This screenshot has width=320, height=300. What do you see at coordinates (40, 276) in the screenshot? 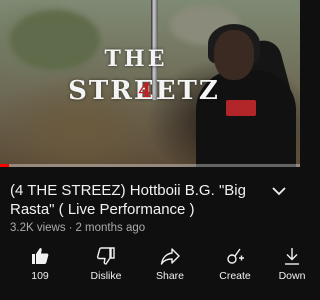
I see `like-count: 109` at bounding box center [40, 276].